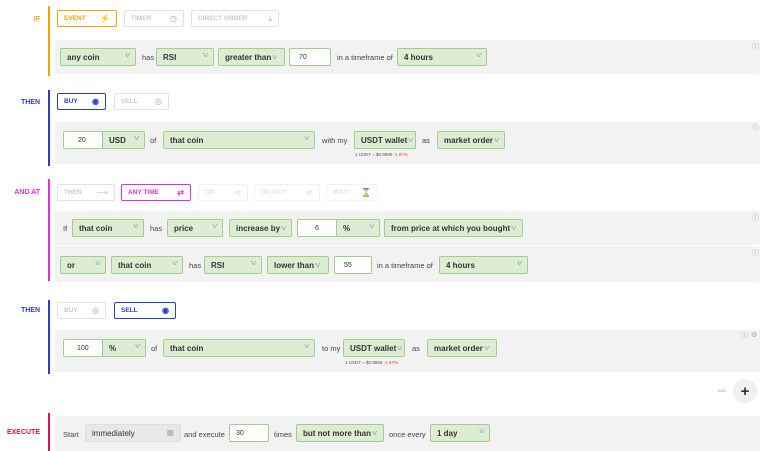 The height and width of the screenshot is (451, 768). I want to click on amount-input: 20, so click(84, 140).